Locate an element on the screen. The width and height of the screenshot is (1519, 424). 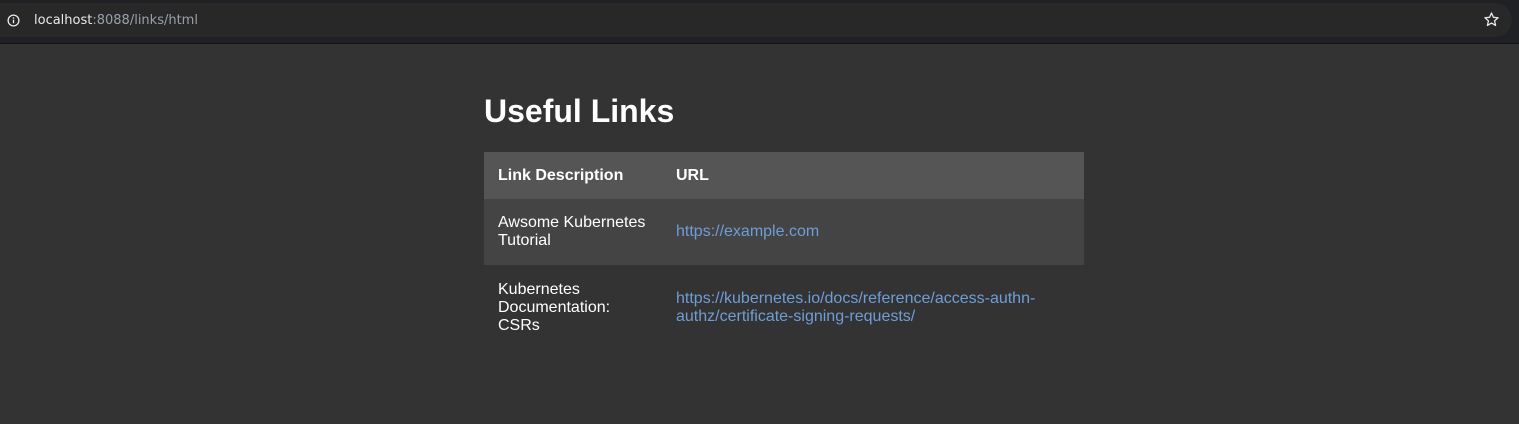
column-header-description: Link Description is located at coordinates (573, 175).